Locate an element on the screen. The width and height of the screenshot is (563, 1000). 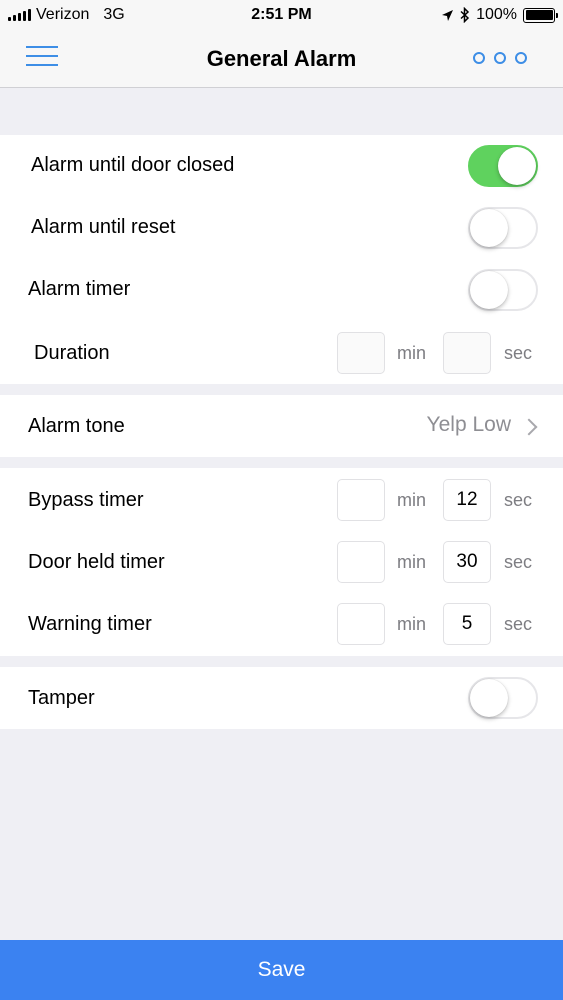
row-alarm-timer: Alarm timer is located at coordinates (281, 290).